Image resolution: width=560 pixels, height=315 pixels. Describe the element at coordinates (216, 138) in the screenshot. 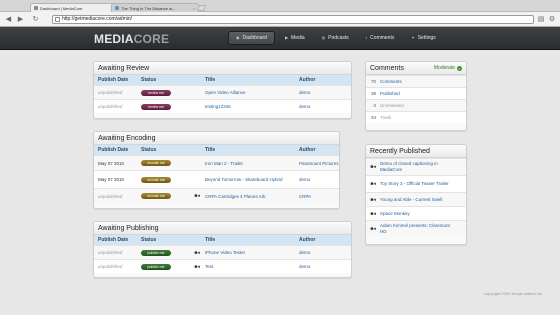

I see `panel-heading: Awaiting Encoding` at that location.